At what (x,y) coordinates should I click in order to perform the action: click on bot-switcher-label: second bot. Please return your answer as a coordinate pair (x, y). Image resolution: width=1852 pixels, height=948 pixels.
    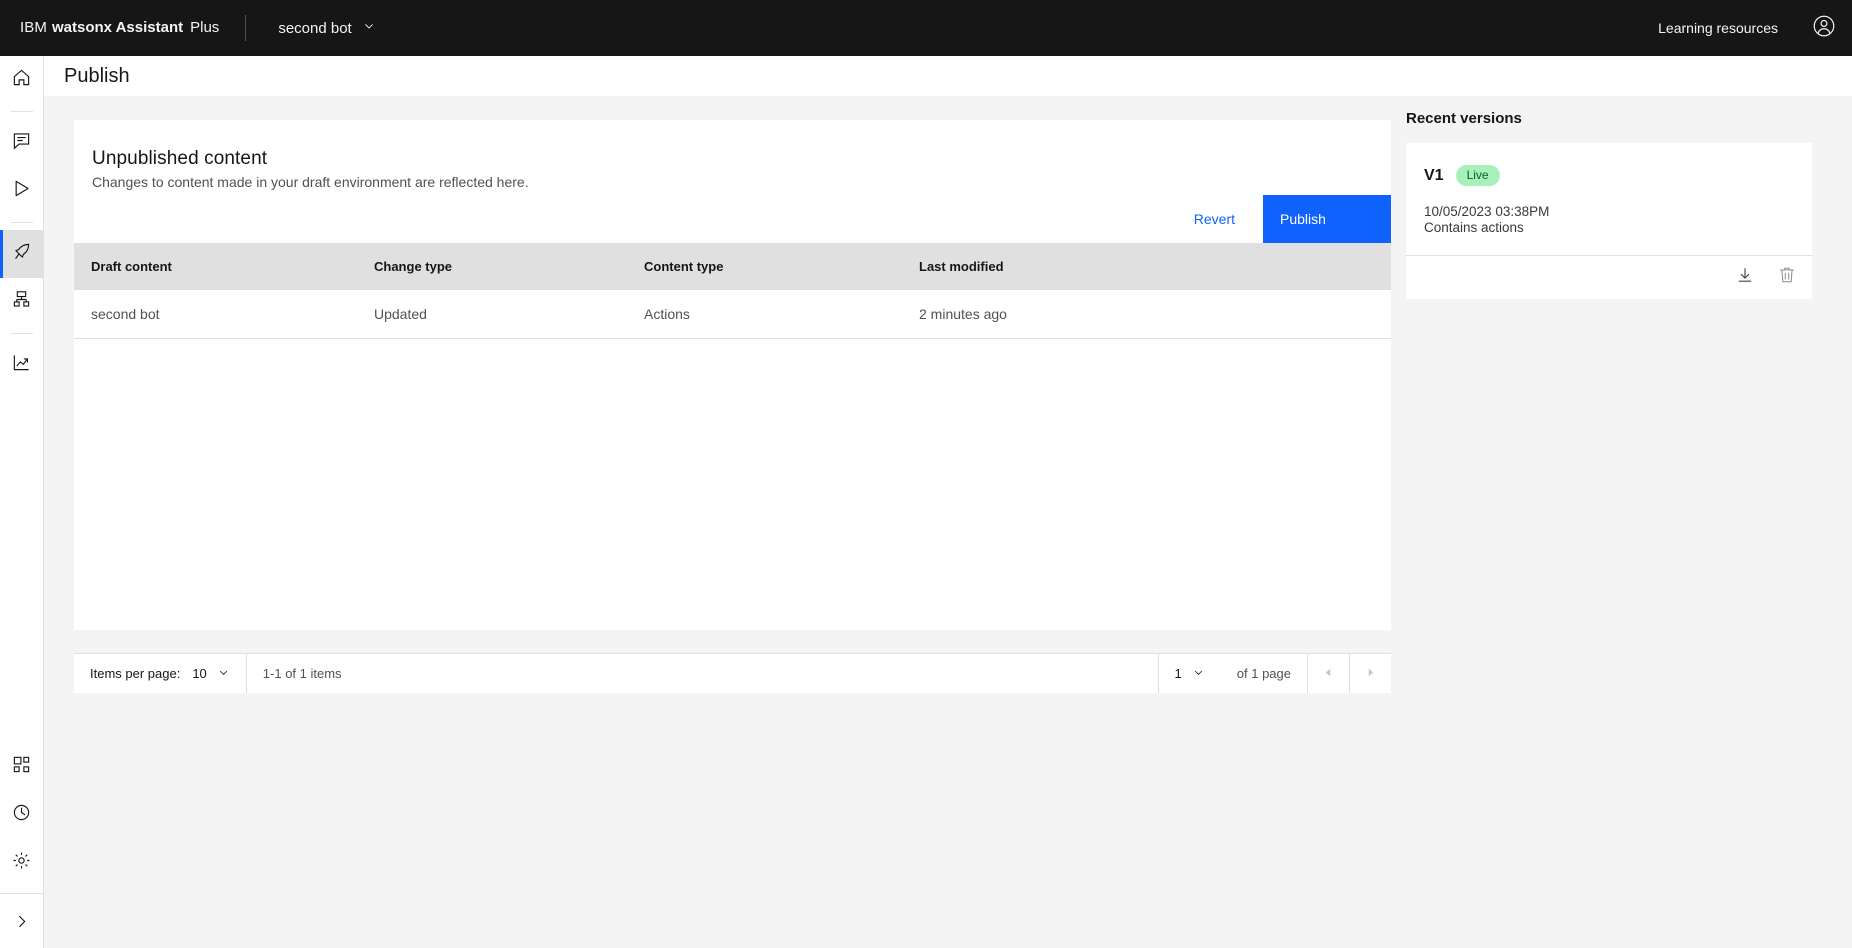
    Looking at the image, I should click on (315, 28).